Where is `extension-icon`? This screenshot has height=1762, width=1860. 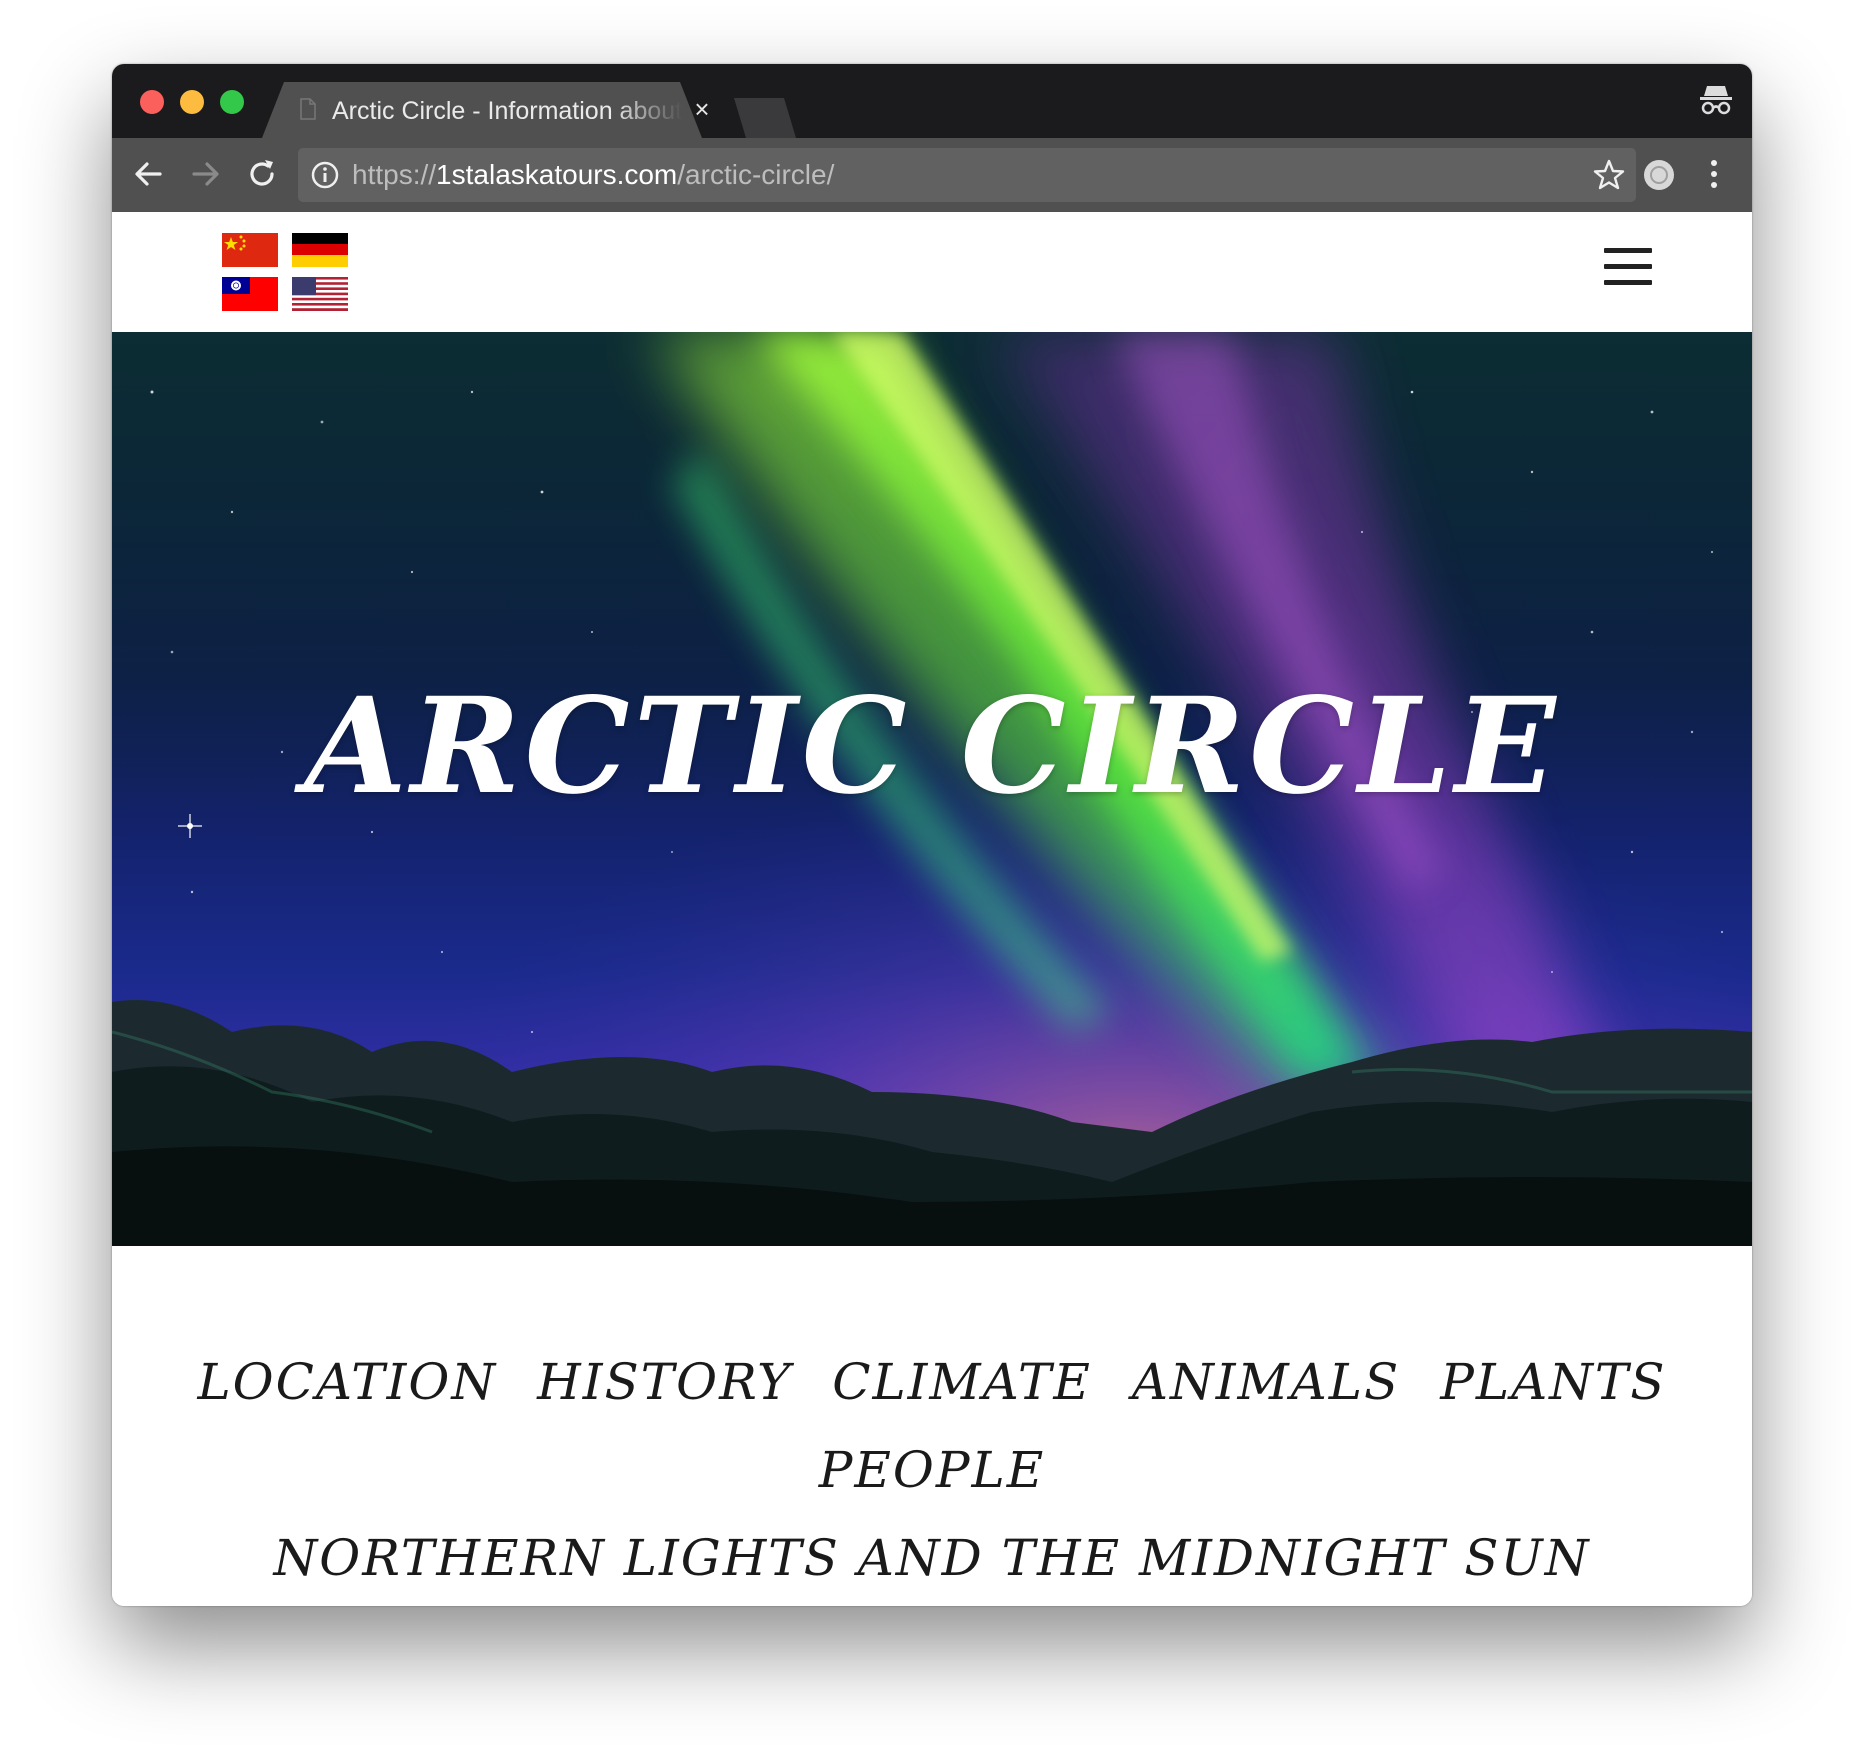
extension-icon is located at coordinates (1659, 175).